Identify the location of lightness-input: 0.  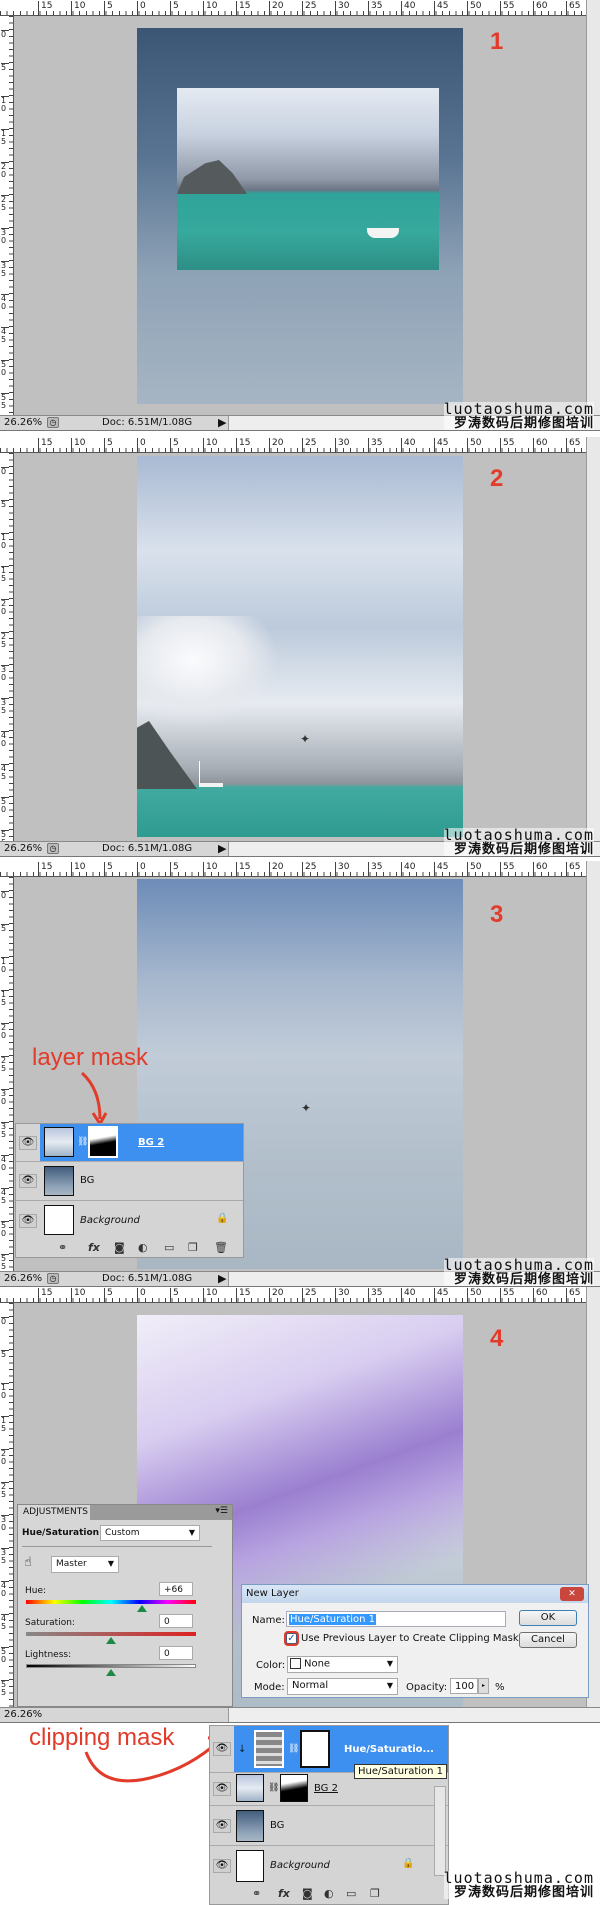
(176, 1653).